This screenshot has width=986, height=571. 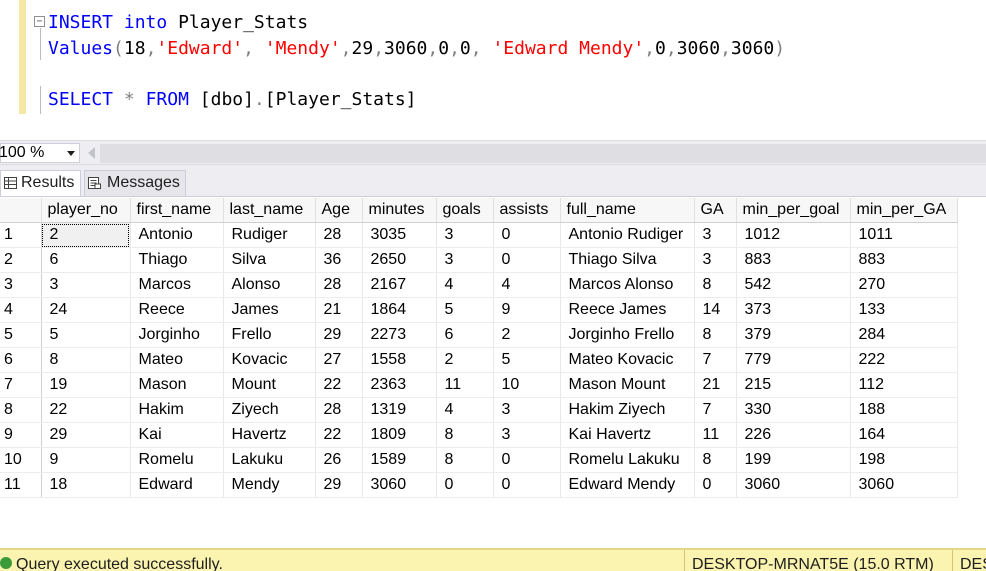 What do you see at coordinates (793, 335) in the screenshot?
I see `table-cell: 379` at bounding box center [793, 335].